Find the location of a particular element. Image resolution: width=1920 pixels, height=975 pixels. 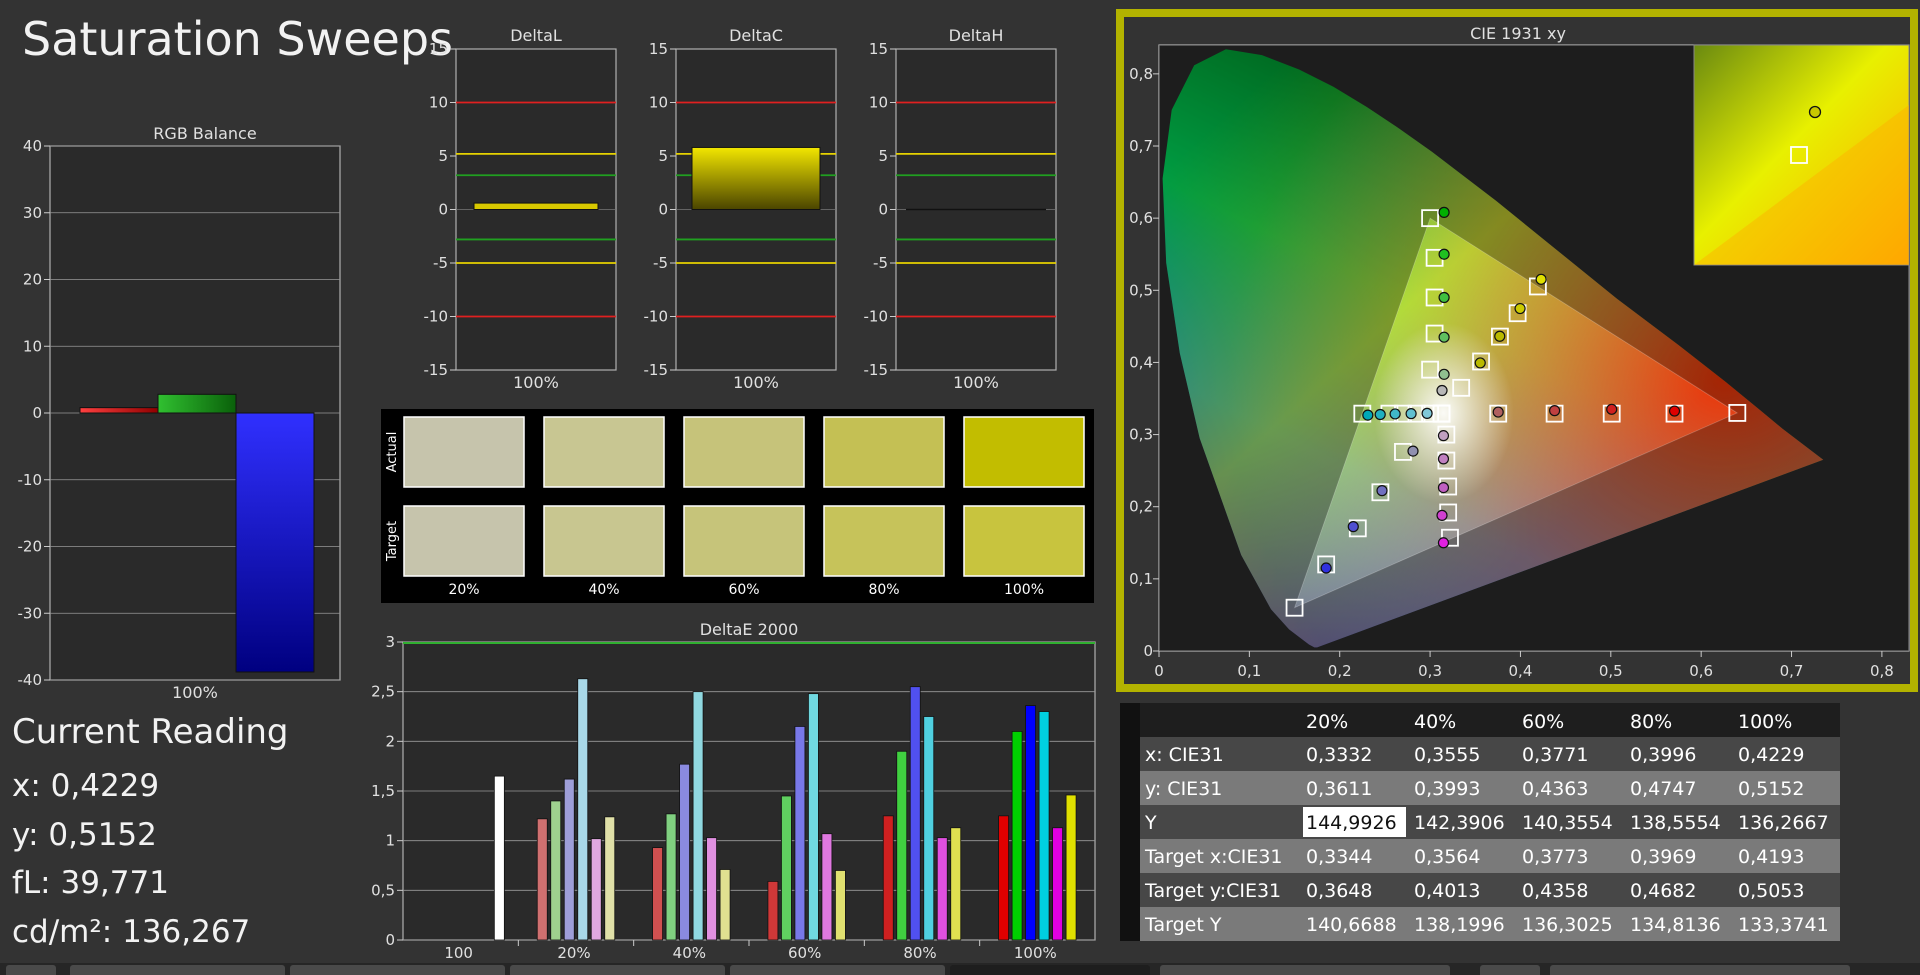

y-tick-label: -15 is located at coordinates (876, 370).